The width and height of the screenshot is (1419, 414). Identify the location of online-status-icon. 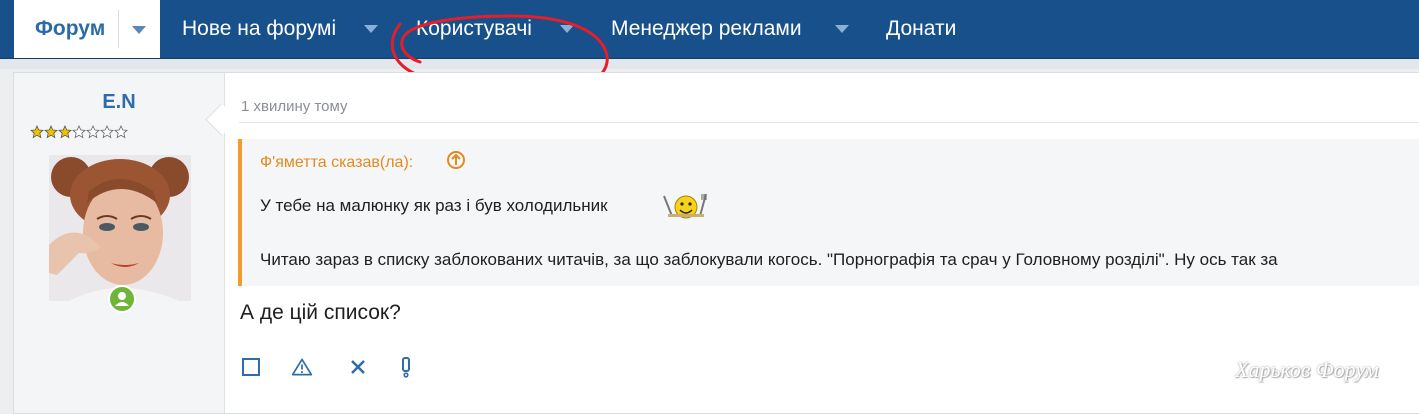
(122, 299).